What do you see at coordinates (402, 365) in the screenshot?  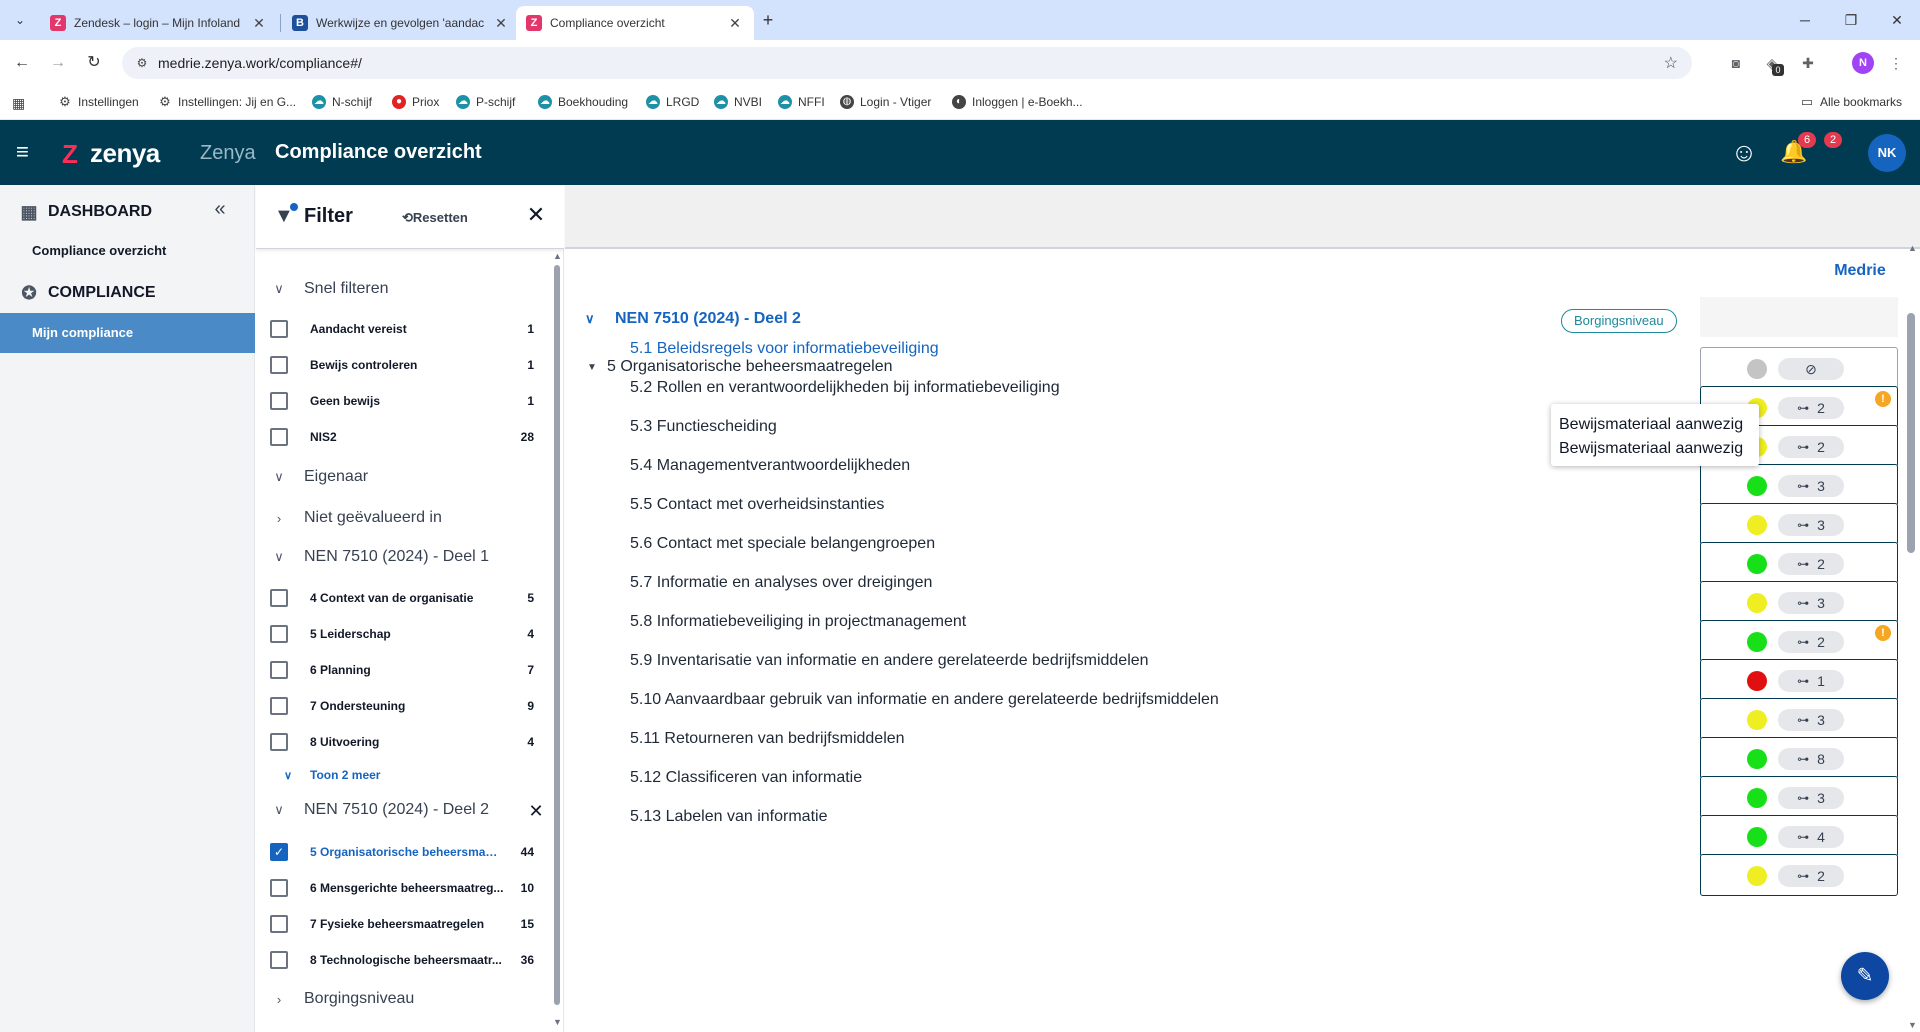 I see `filter-option: Bewijs controleren 1` at bounding box center [402, 365].